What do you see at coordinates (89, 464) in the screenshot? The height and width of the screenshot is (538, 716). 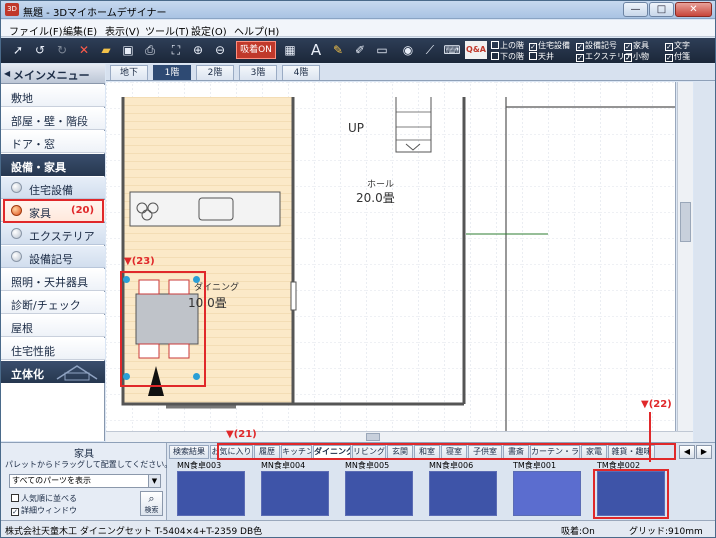 I see `parts-panel-hint: パレットからドラッグして配置してください。` at bounding box center [89, 464].